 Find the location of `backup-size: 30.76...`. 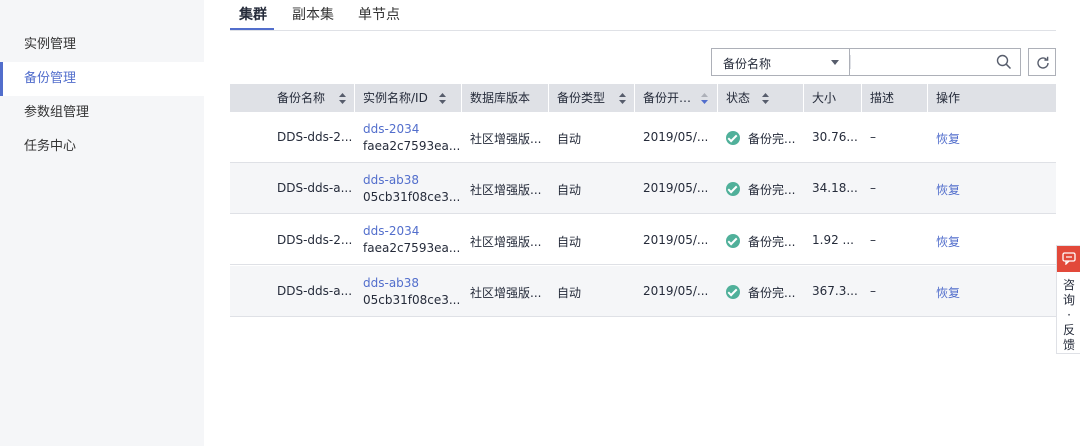

backup-size: 30.76... is located at coordinates (835, 137).